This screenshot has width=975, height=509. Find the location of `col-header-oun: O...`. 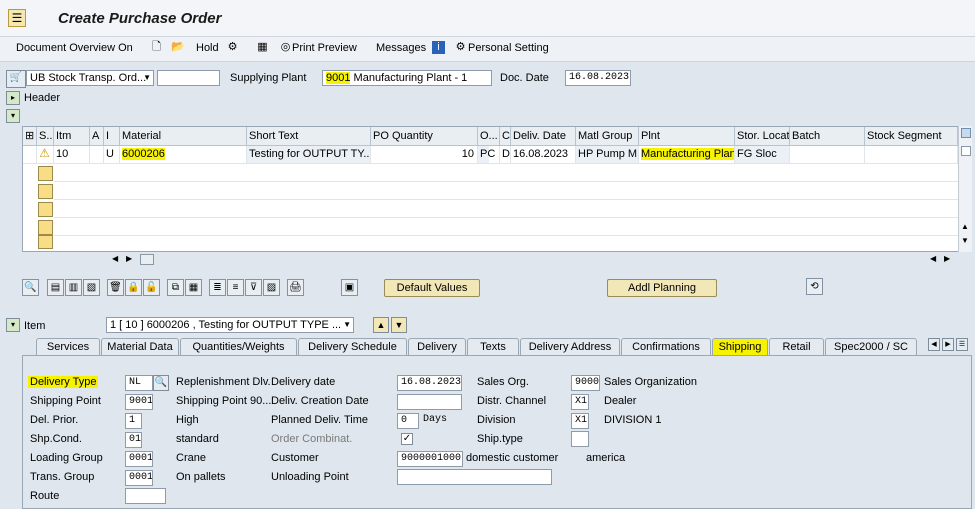

col-header-oun: O... is located at coordinates (489, 136).